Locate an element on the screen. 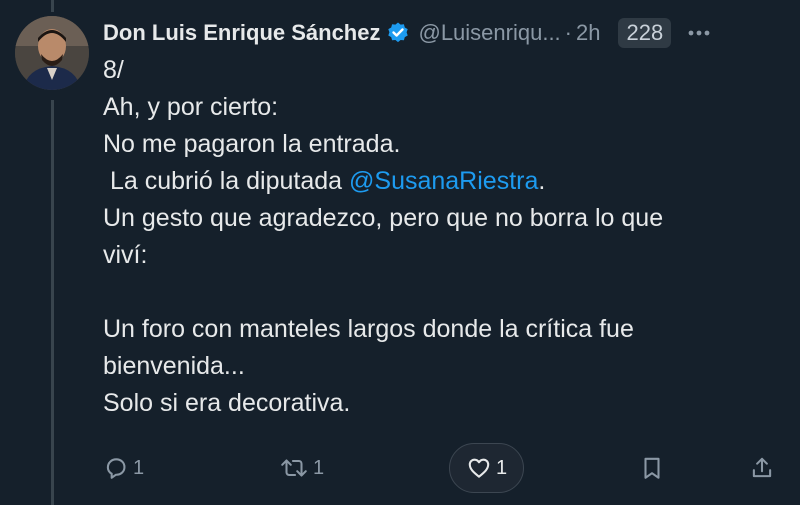 This screenshot has height=505, width=800. text-line: Solo si era decorativa. is located at coordinates (227, 403).